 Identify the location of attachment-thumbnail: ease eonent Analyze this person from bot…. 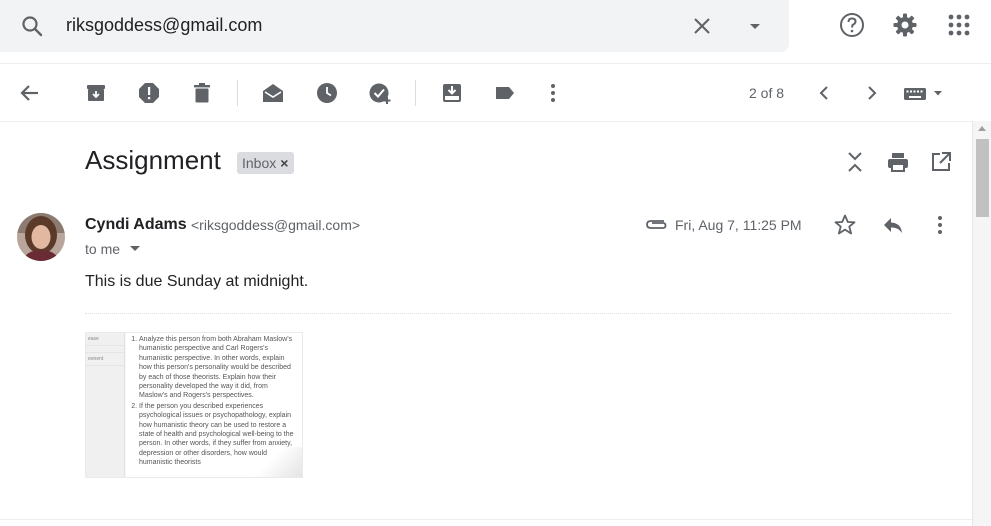
(194, 405).